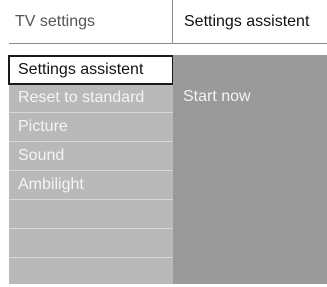  Describe the element at coordinates (90, 22) in the screenshot. I see `header-left-title: TV settings` at that location.